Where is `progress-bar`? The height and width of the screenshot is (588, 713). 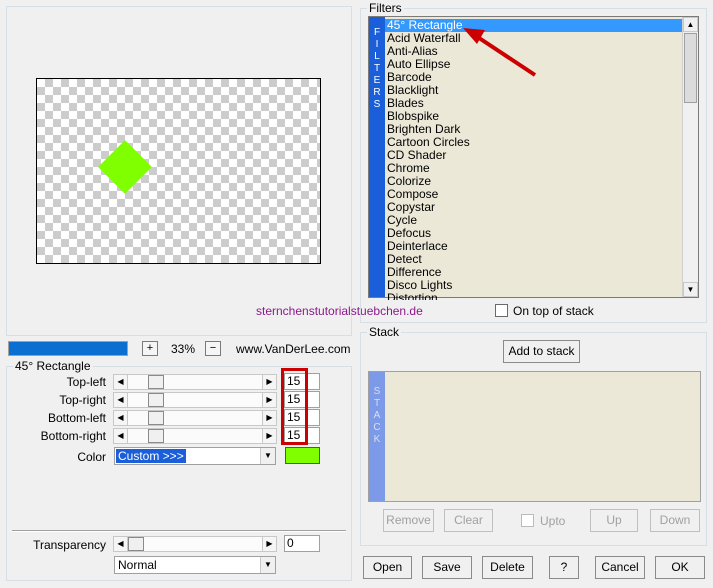 progress-bar is located at coordinates (68, 348).